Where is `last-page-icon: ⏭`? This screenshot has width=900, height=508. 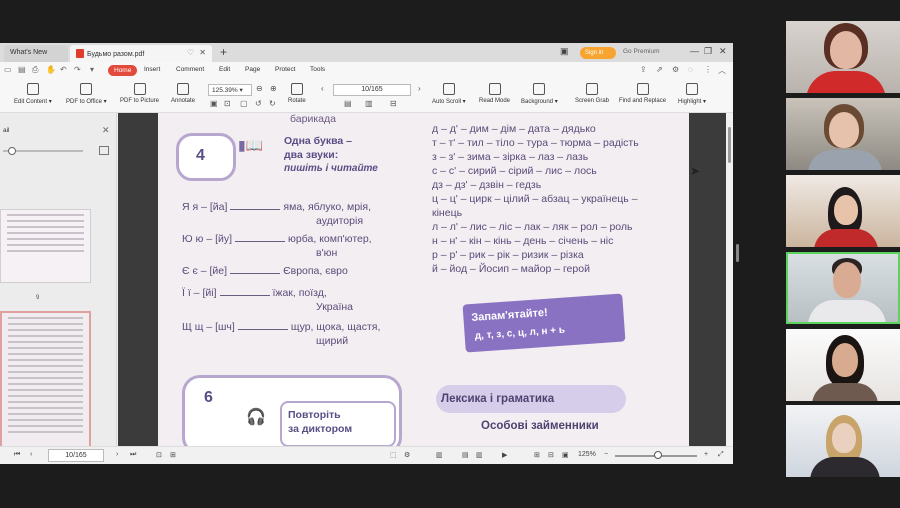
last-page-icon: ⏭ is located at coordinates (133, 455).